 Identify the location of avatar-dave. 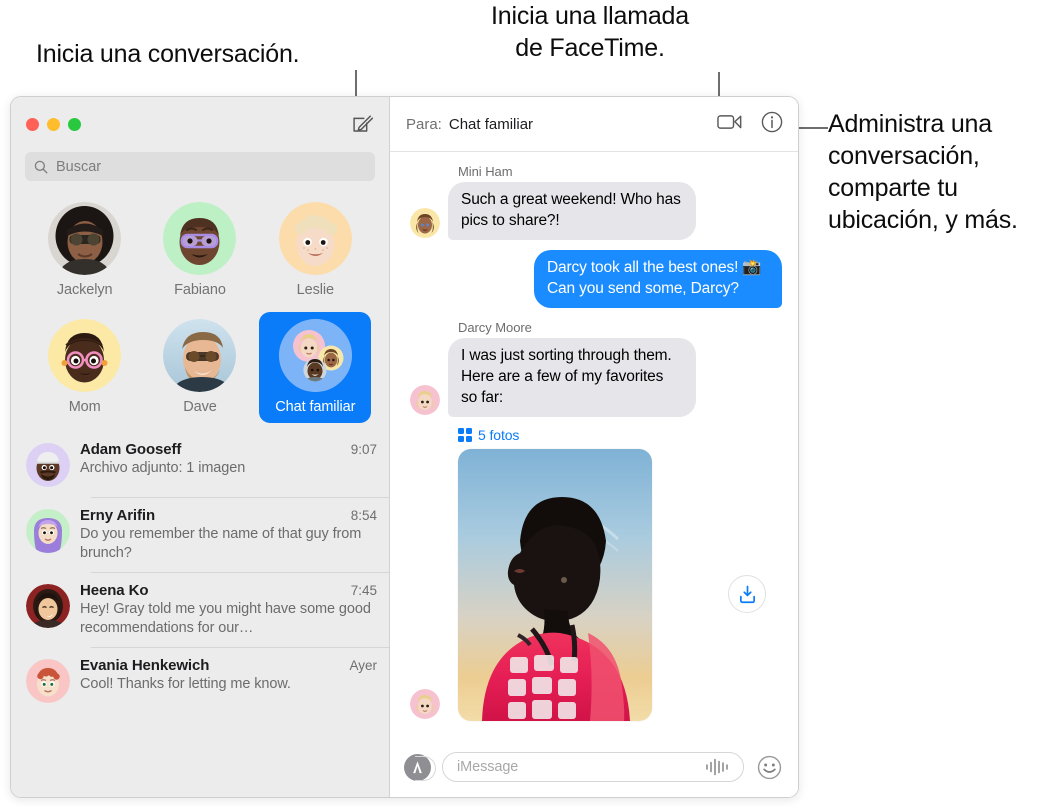
(200, 355).